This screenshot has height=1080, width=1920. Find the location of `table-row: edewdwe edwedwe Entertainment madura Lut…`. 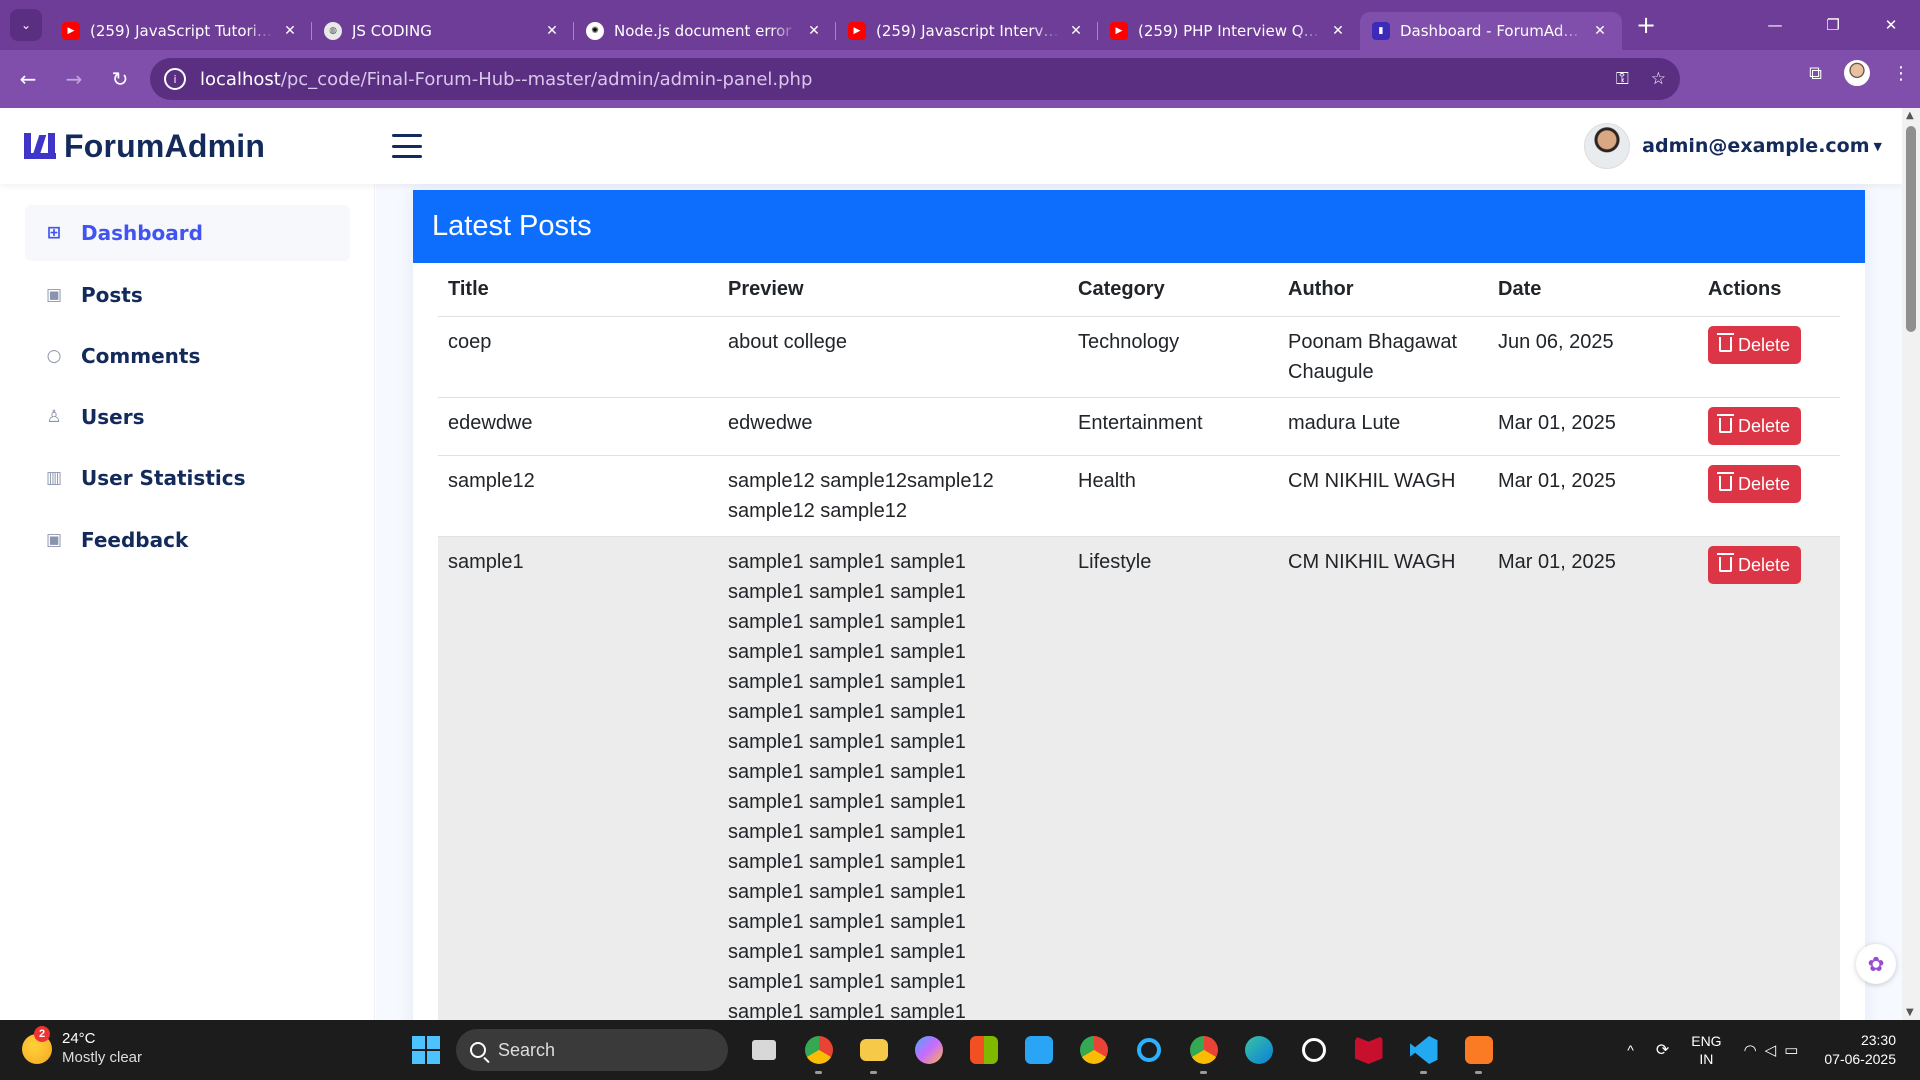

table-row: edewdwe edwedwe Entertainment madura Lut… is located at coordinates (1139, 426).